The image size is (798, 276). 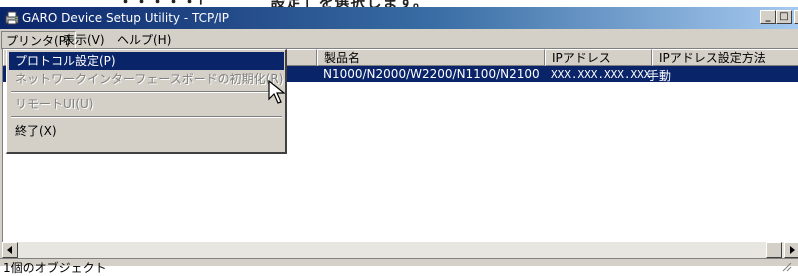 What do you see at coordinates (768, 17) in the screenshot?
I see `minimize-button: _` at bounding box center [768, 17].